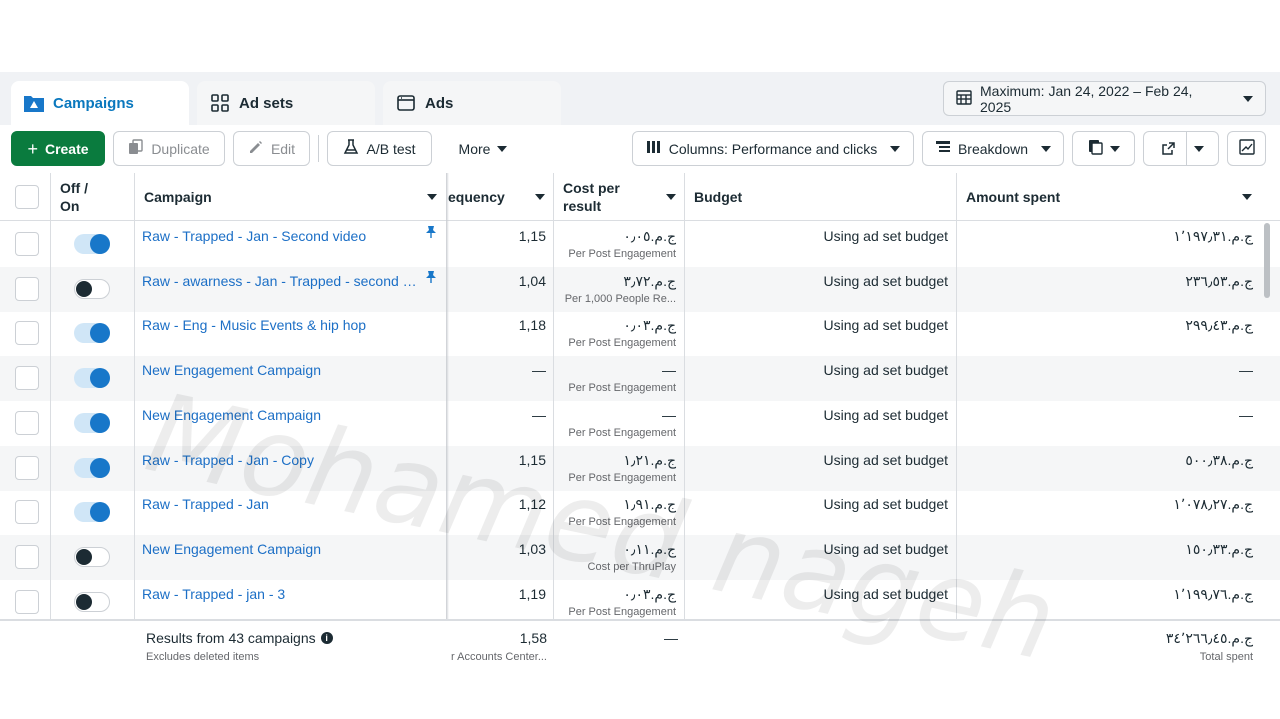 The image size is (1280, 719). I want to click on amount-spent-value: ج.م.١٬٠٧٨٫٢٧, so click(1213, 504).